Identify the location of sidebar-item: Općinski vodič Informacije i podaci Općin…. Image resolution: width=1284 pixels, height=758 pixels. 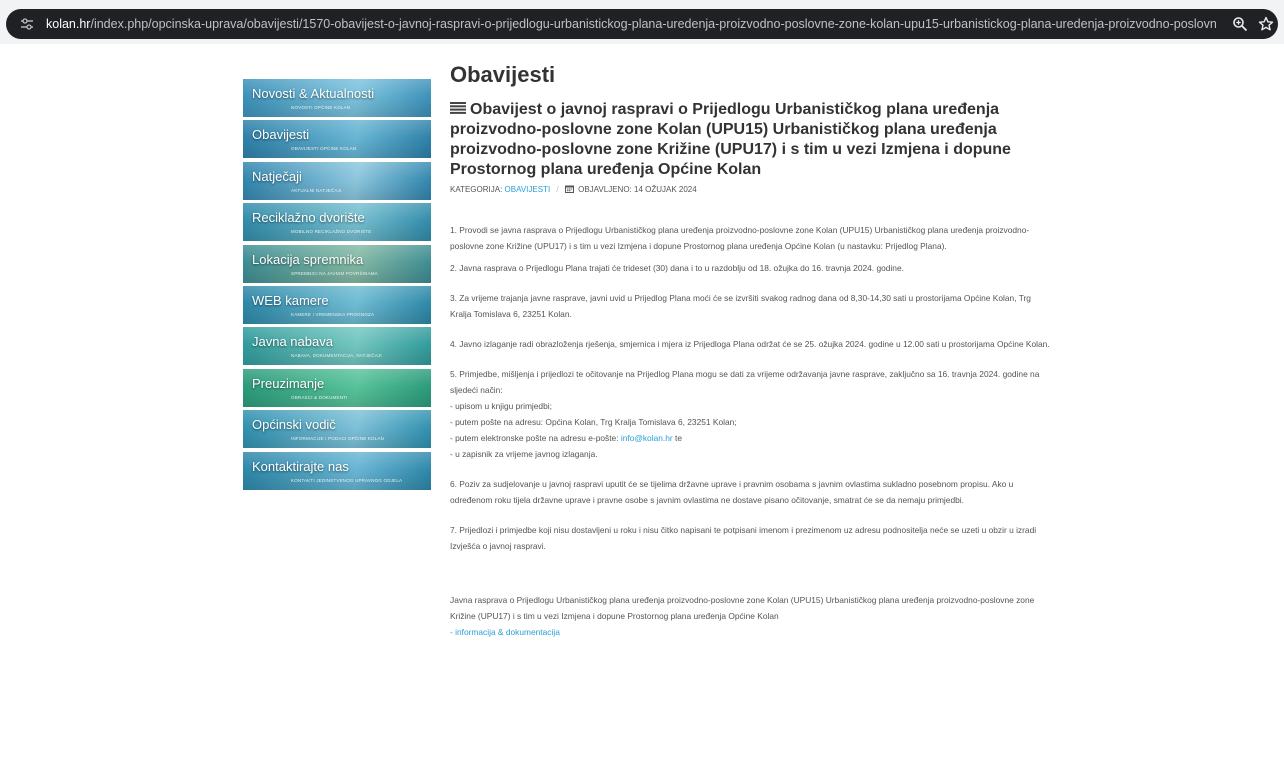
(337, 429).